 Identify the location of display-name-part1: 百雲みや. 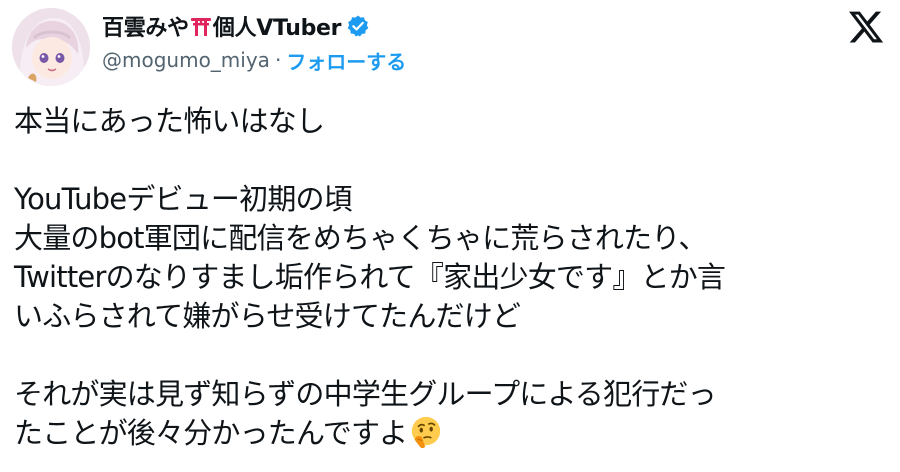
(145, 26).